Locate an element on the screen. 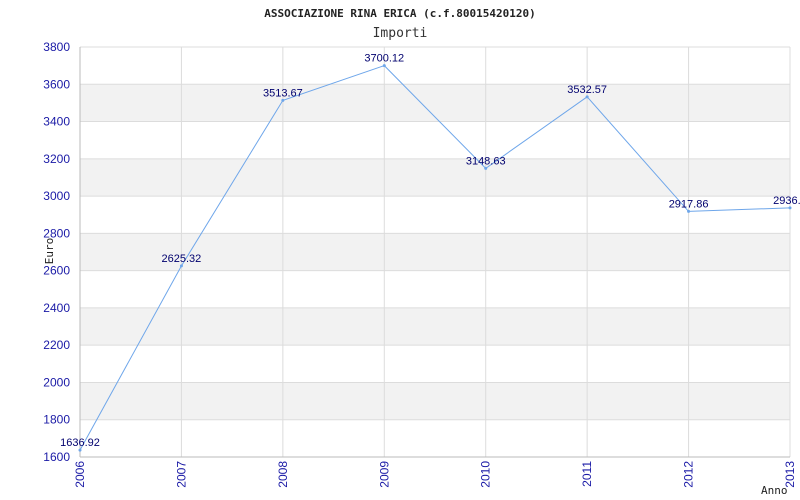 Image resolution: width=800 pixels, height=500 pixels. y-tick-label: 1600 is located at coordinates (56, 457).